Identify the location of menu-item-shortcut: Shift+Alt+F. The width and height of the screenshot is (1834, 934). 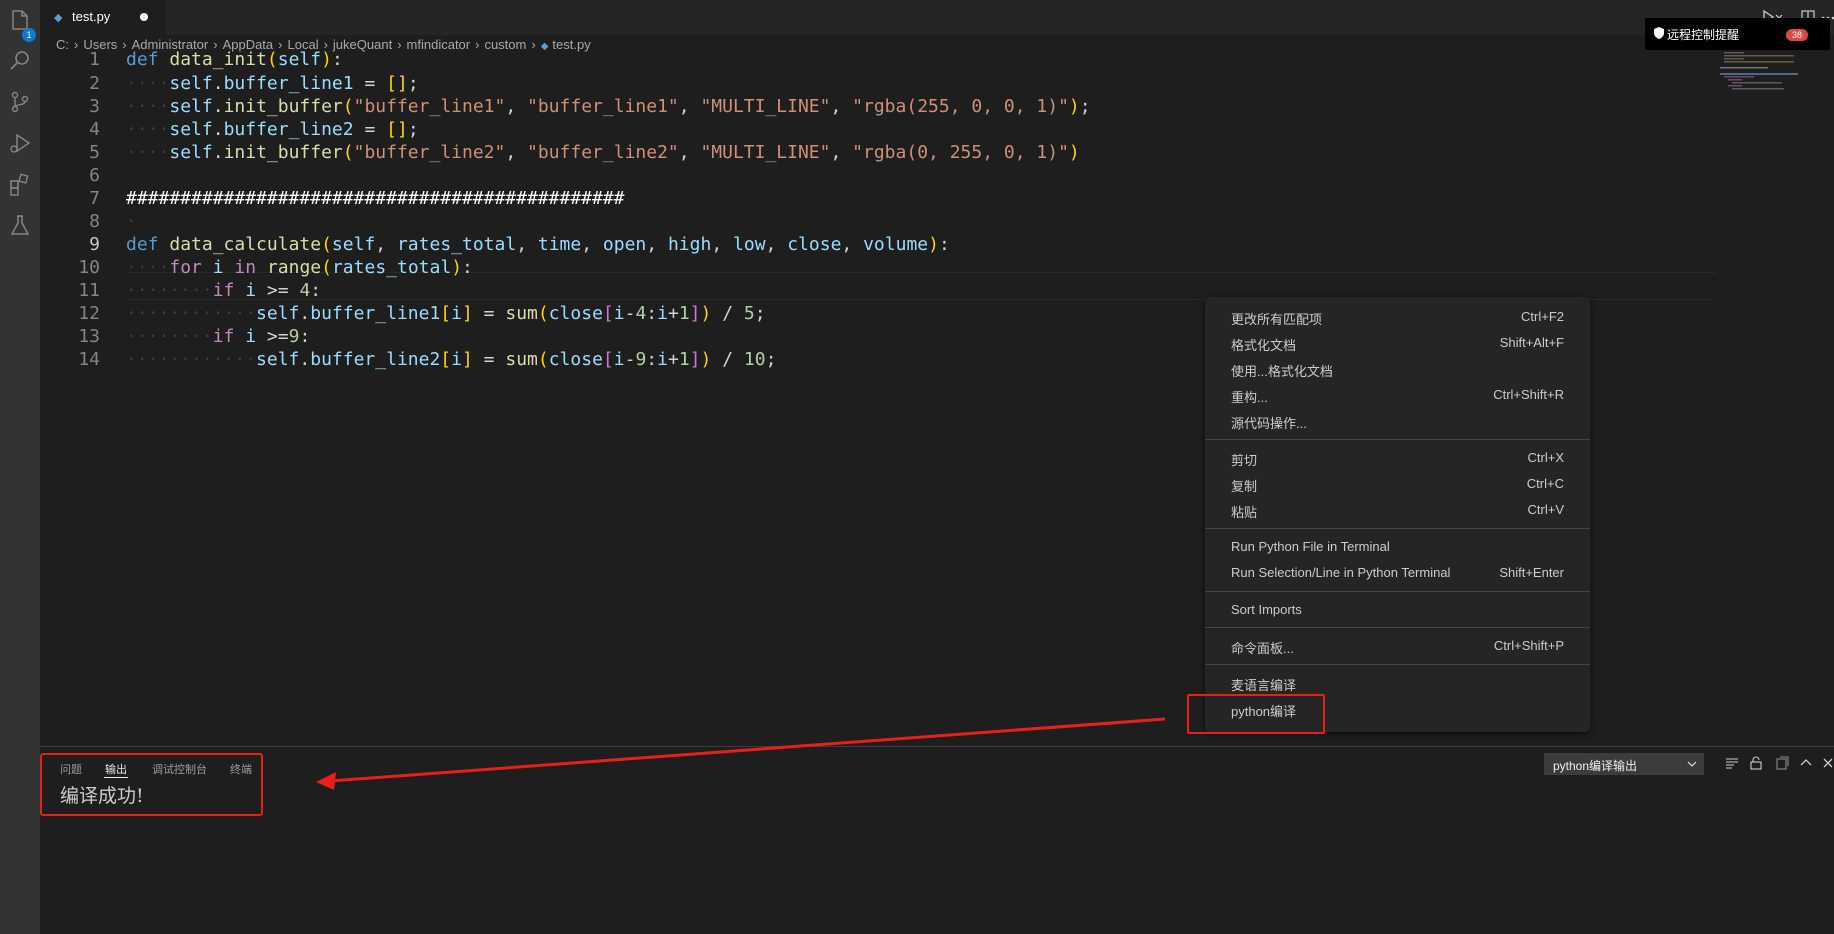
(1531, 342).